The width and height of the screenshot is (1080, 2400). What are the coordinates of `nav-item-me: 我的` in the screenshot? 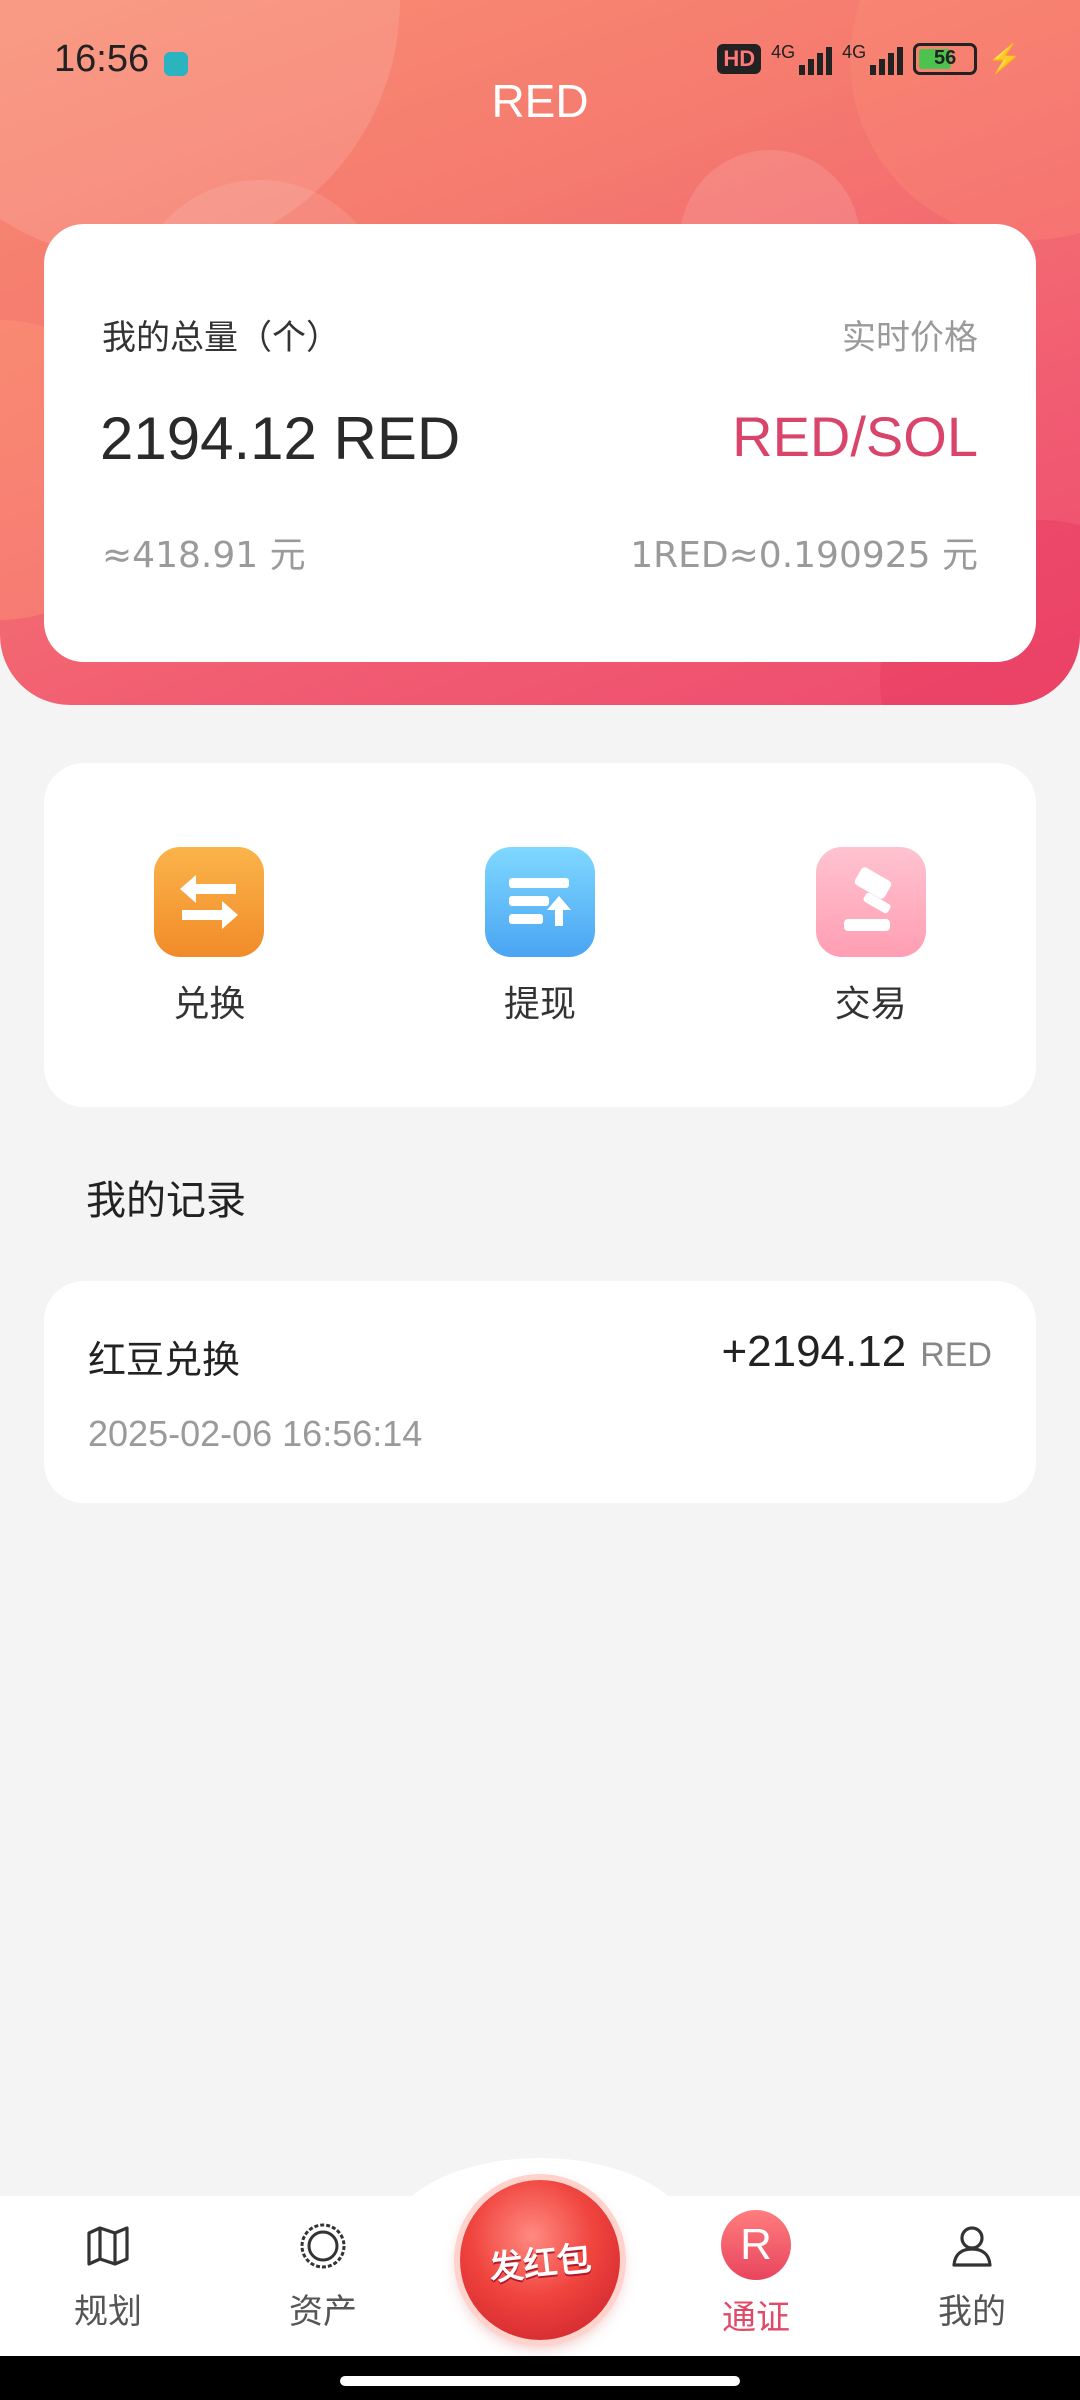 It's located at (972, 2275).